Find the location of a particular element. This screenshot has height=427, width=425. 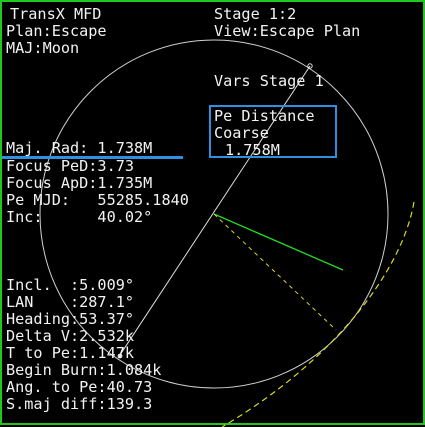

readout-incl: Incl. :5.009° is located at coordinates (70, 285).